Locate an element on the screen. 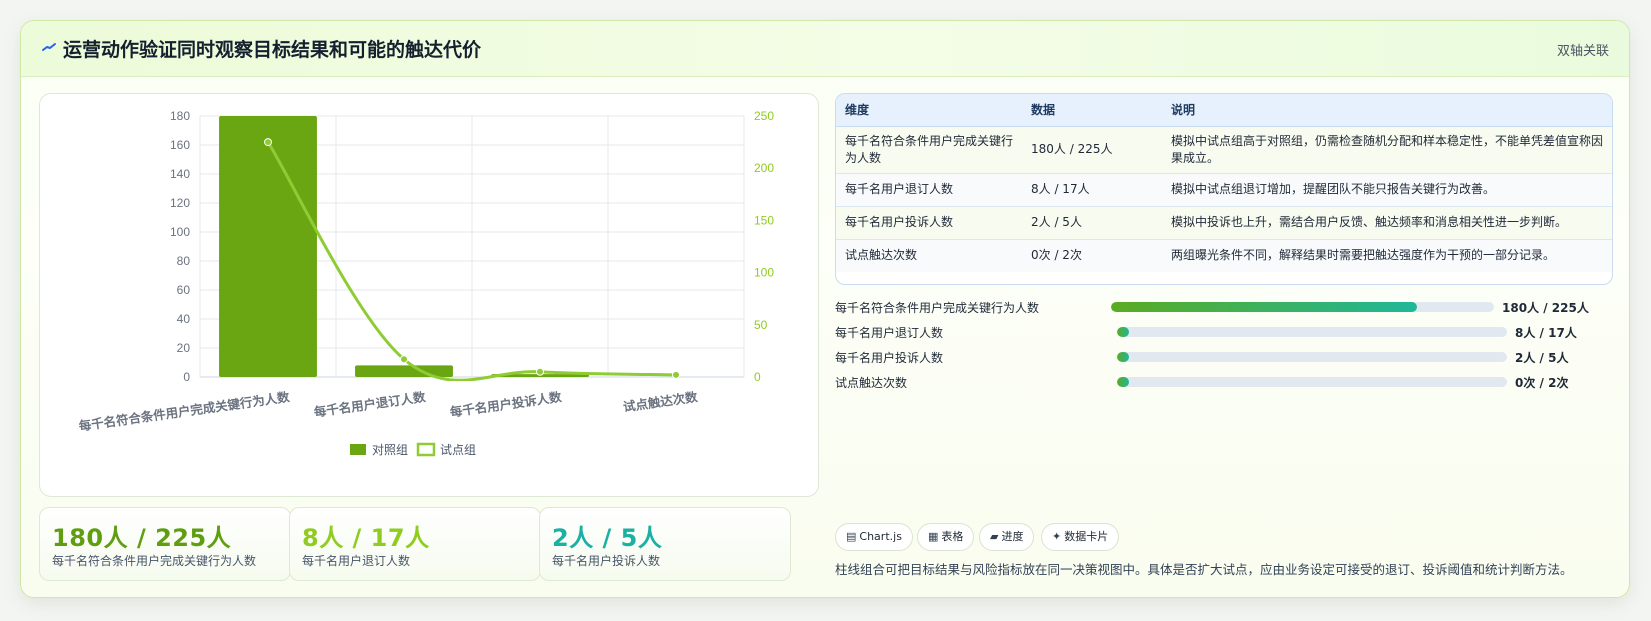  y-left-tick-label: 0 is located at coordinates (186, 377).